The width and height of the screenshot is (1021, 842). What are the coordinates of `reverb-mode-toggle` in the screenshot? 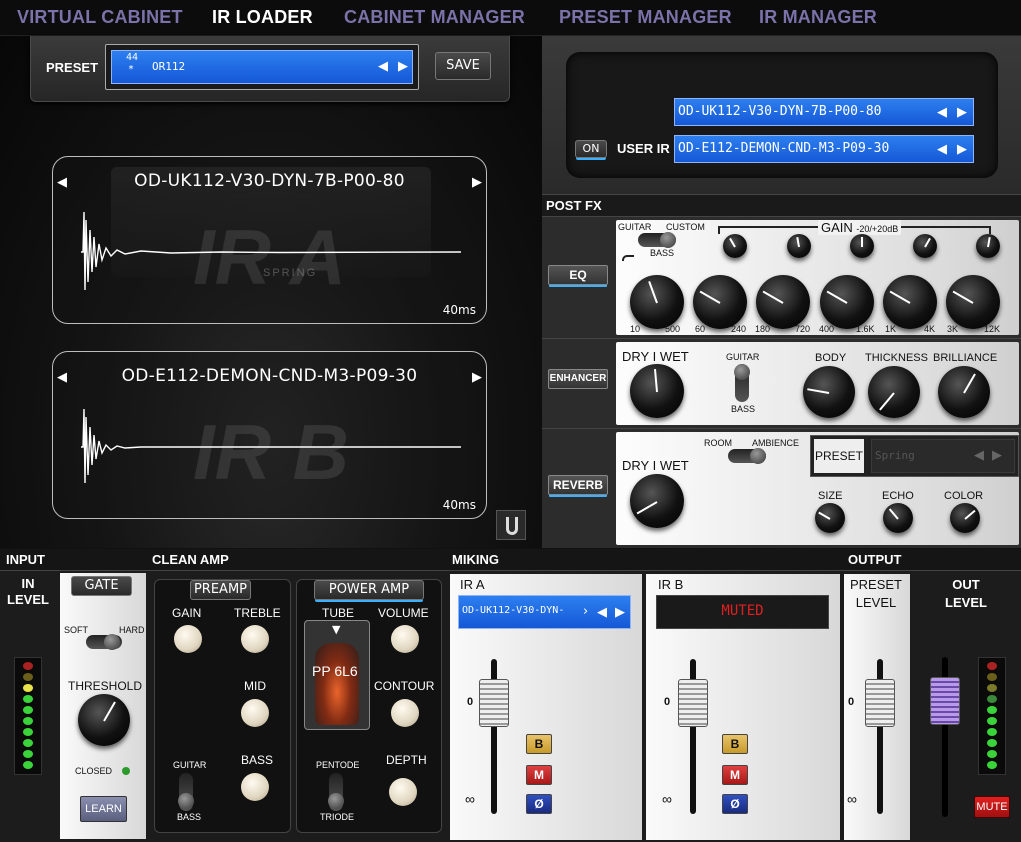 It's located at (747, 456).